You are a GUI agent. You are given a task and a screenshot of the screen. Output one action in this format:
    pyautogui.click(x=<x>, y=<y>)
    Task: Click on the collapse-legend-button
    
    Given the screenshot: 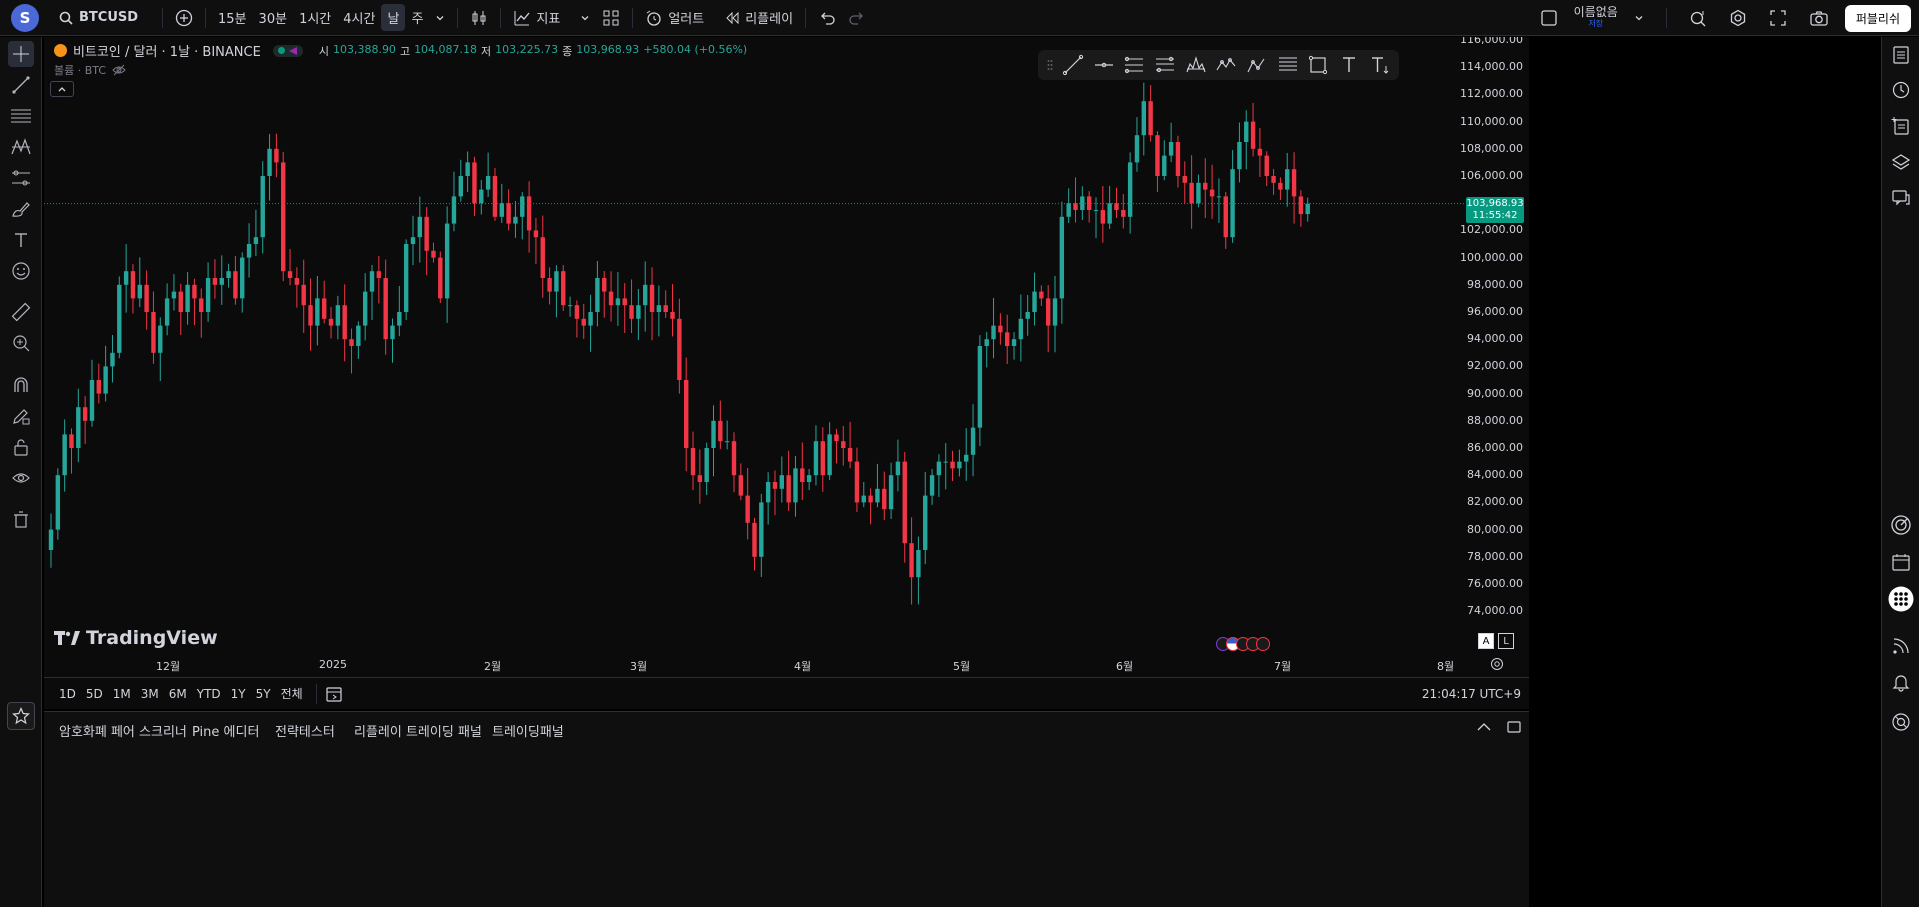 What is the action you would take?
    pyautogui.click(x=62, y=89)
    